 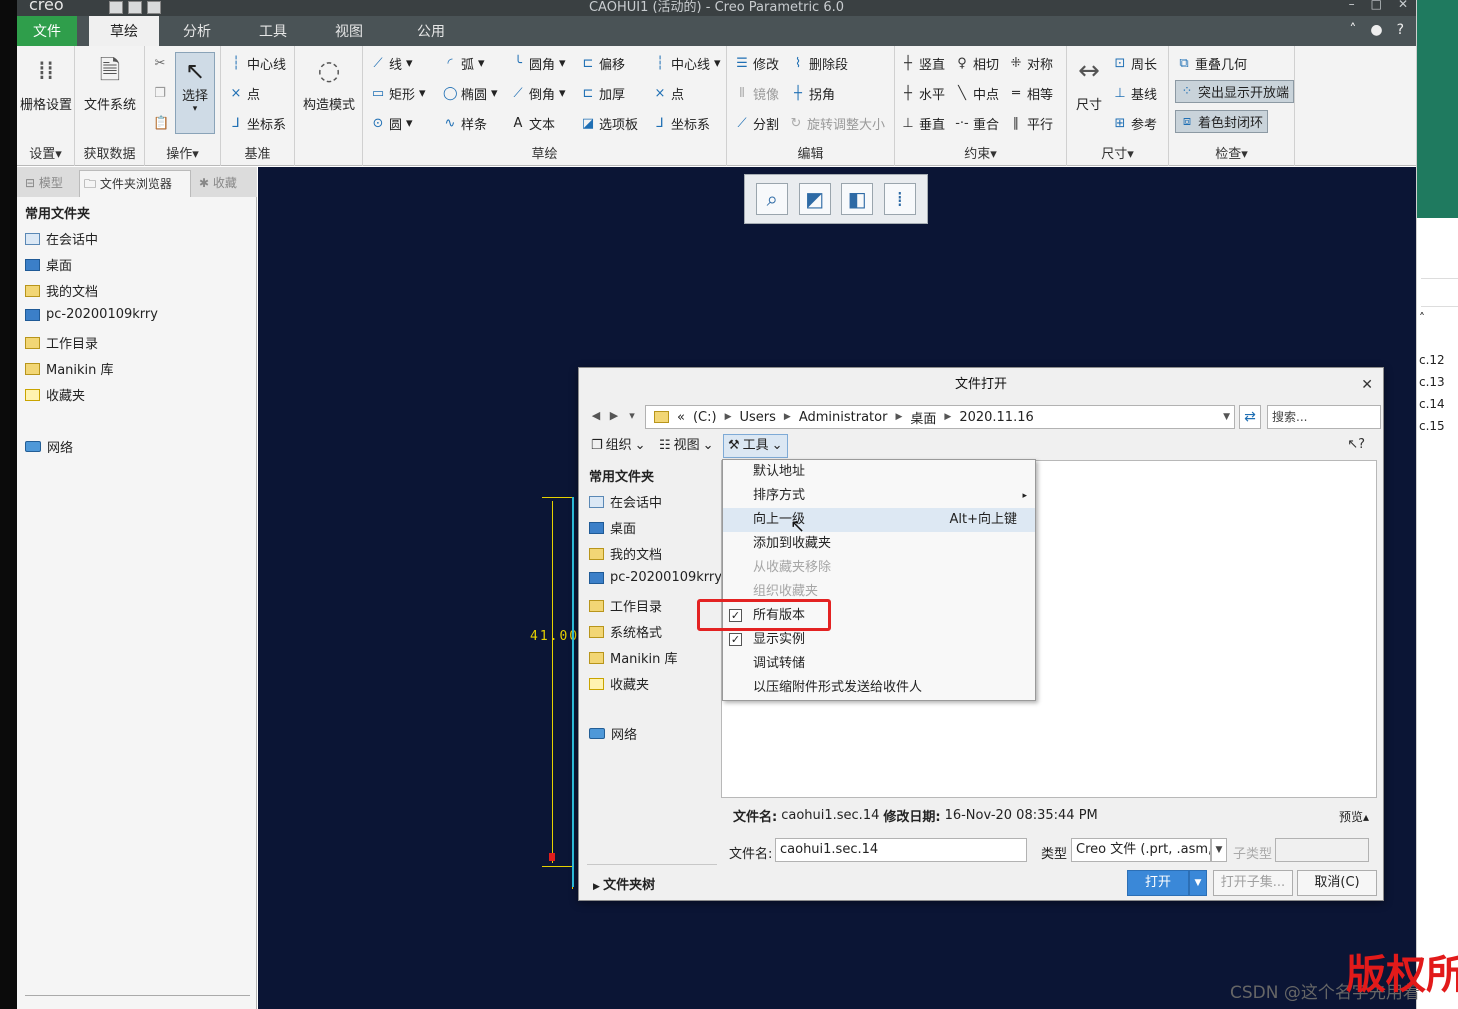 What do you see at coordinates (705, 417) in the screenshot?
I see `breadcrumb-drive: (C:)` at bounding box center [705, 417].